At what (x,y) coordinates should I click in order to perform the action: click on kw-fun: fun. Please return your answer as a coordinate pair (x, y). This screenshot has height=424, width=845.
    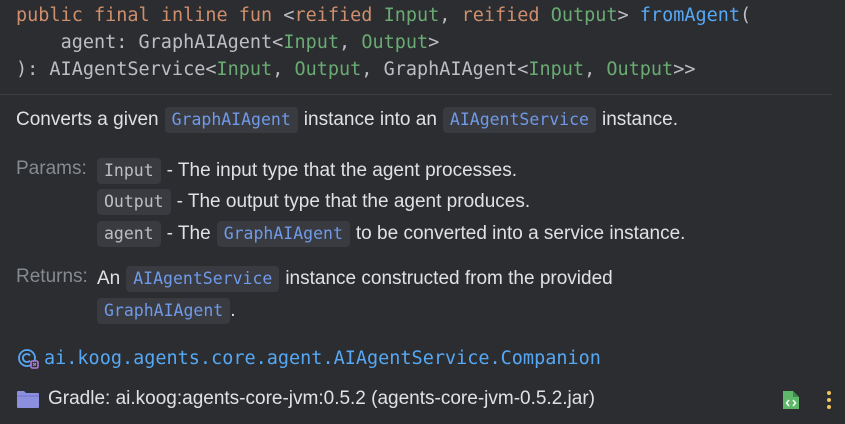
    Looking at the image, I should click on (255, 15).